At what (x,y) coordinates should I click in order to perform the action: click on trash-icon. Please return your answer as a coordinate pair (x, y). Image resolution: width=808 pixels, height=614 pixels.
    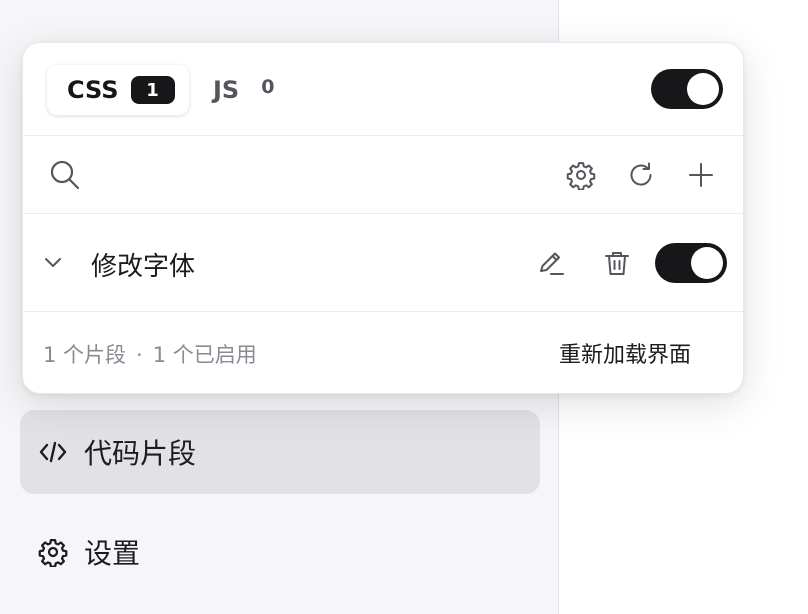
    Looking at the image, I should click on (617, 263).